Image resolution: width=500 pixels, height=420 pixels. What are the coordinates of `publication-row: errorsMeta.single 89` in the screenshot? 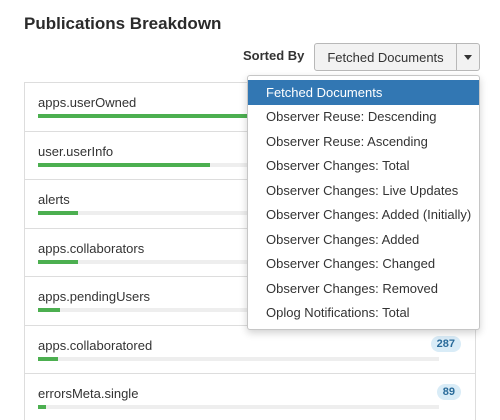 It's located at (250, 397).